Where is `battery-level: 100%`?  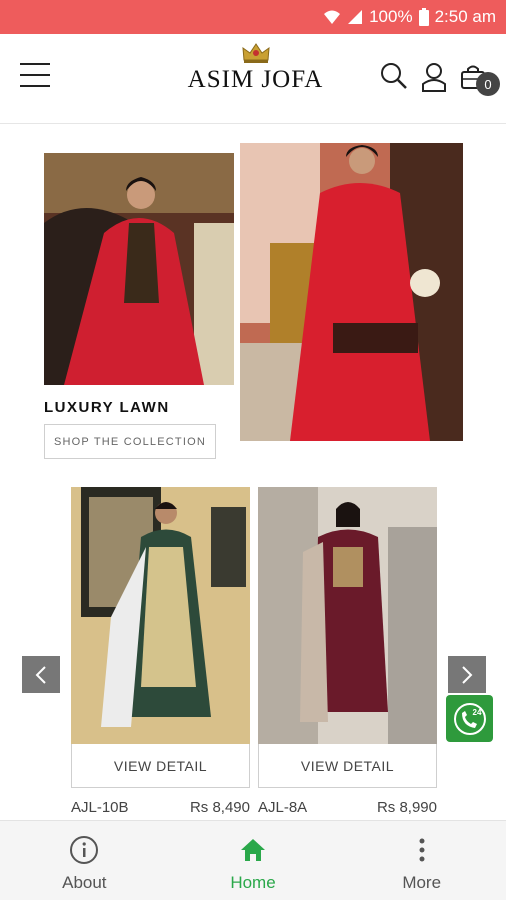
battery-level: 100% is located at coordinates (391, 16).